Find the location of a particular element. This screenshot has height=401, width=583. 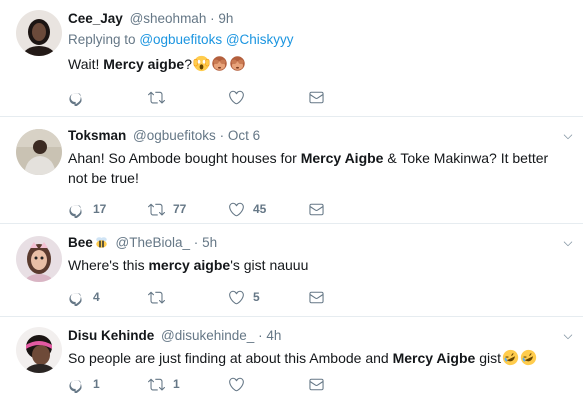

retweet-button: 1 is located at coordinates (164, 384).